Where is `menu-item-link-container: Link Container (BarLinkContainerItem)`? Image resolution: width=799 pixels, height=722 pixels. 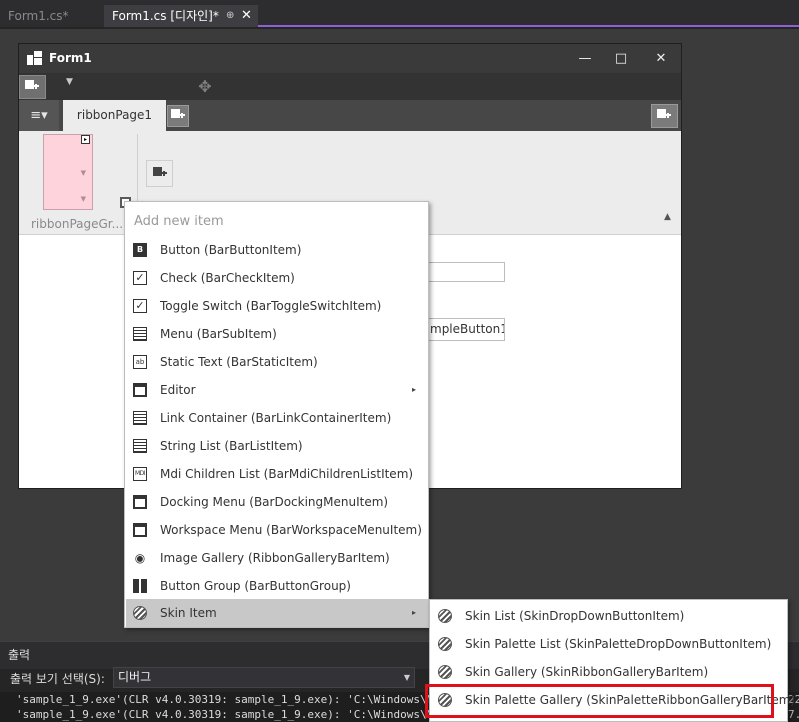 menu-item-link-container: Link Container (BarLinkContainerItem) is located at coordinates (277, 418).